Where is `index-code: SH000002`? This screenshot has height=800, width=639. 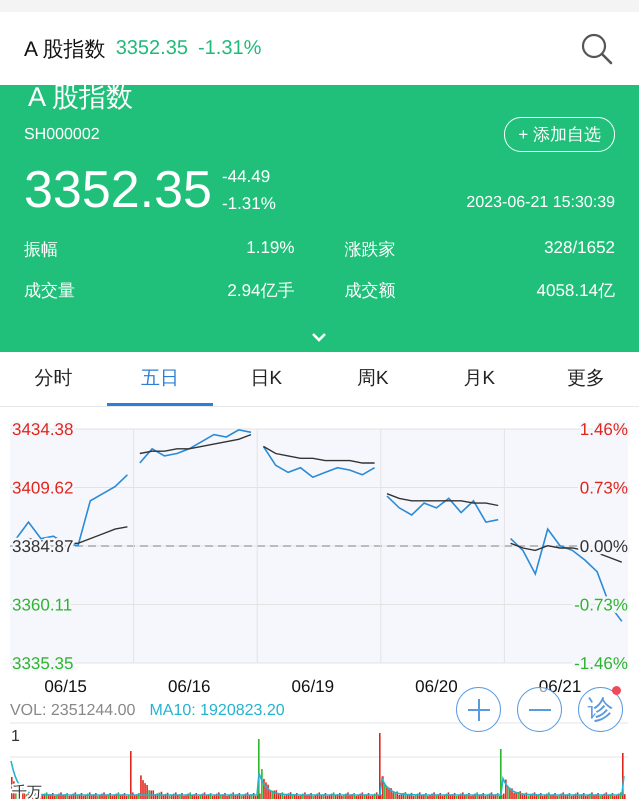
index-code: SH000002 is located at coordinates (62, 135).